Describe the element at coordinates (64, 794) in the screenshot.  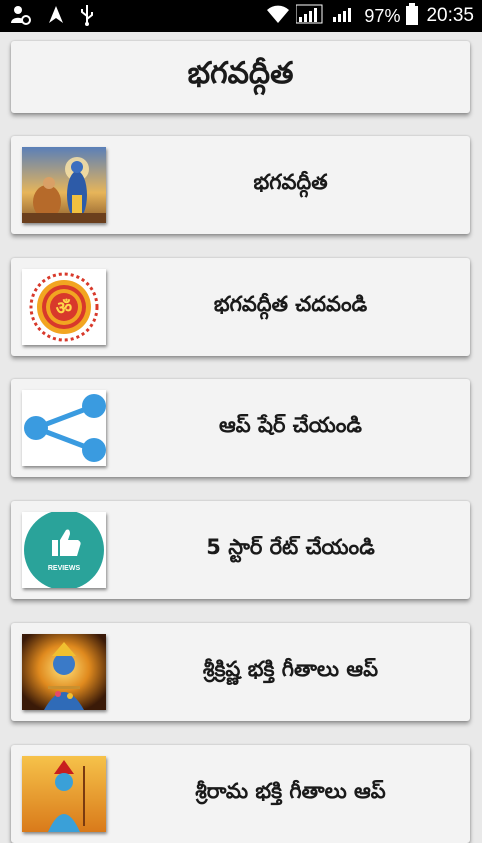
I see `rama-image` at that location.